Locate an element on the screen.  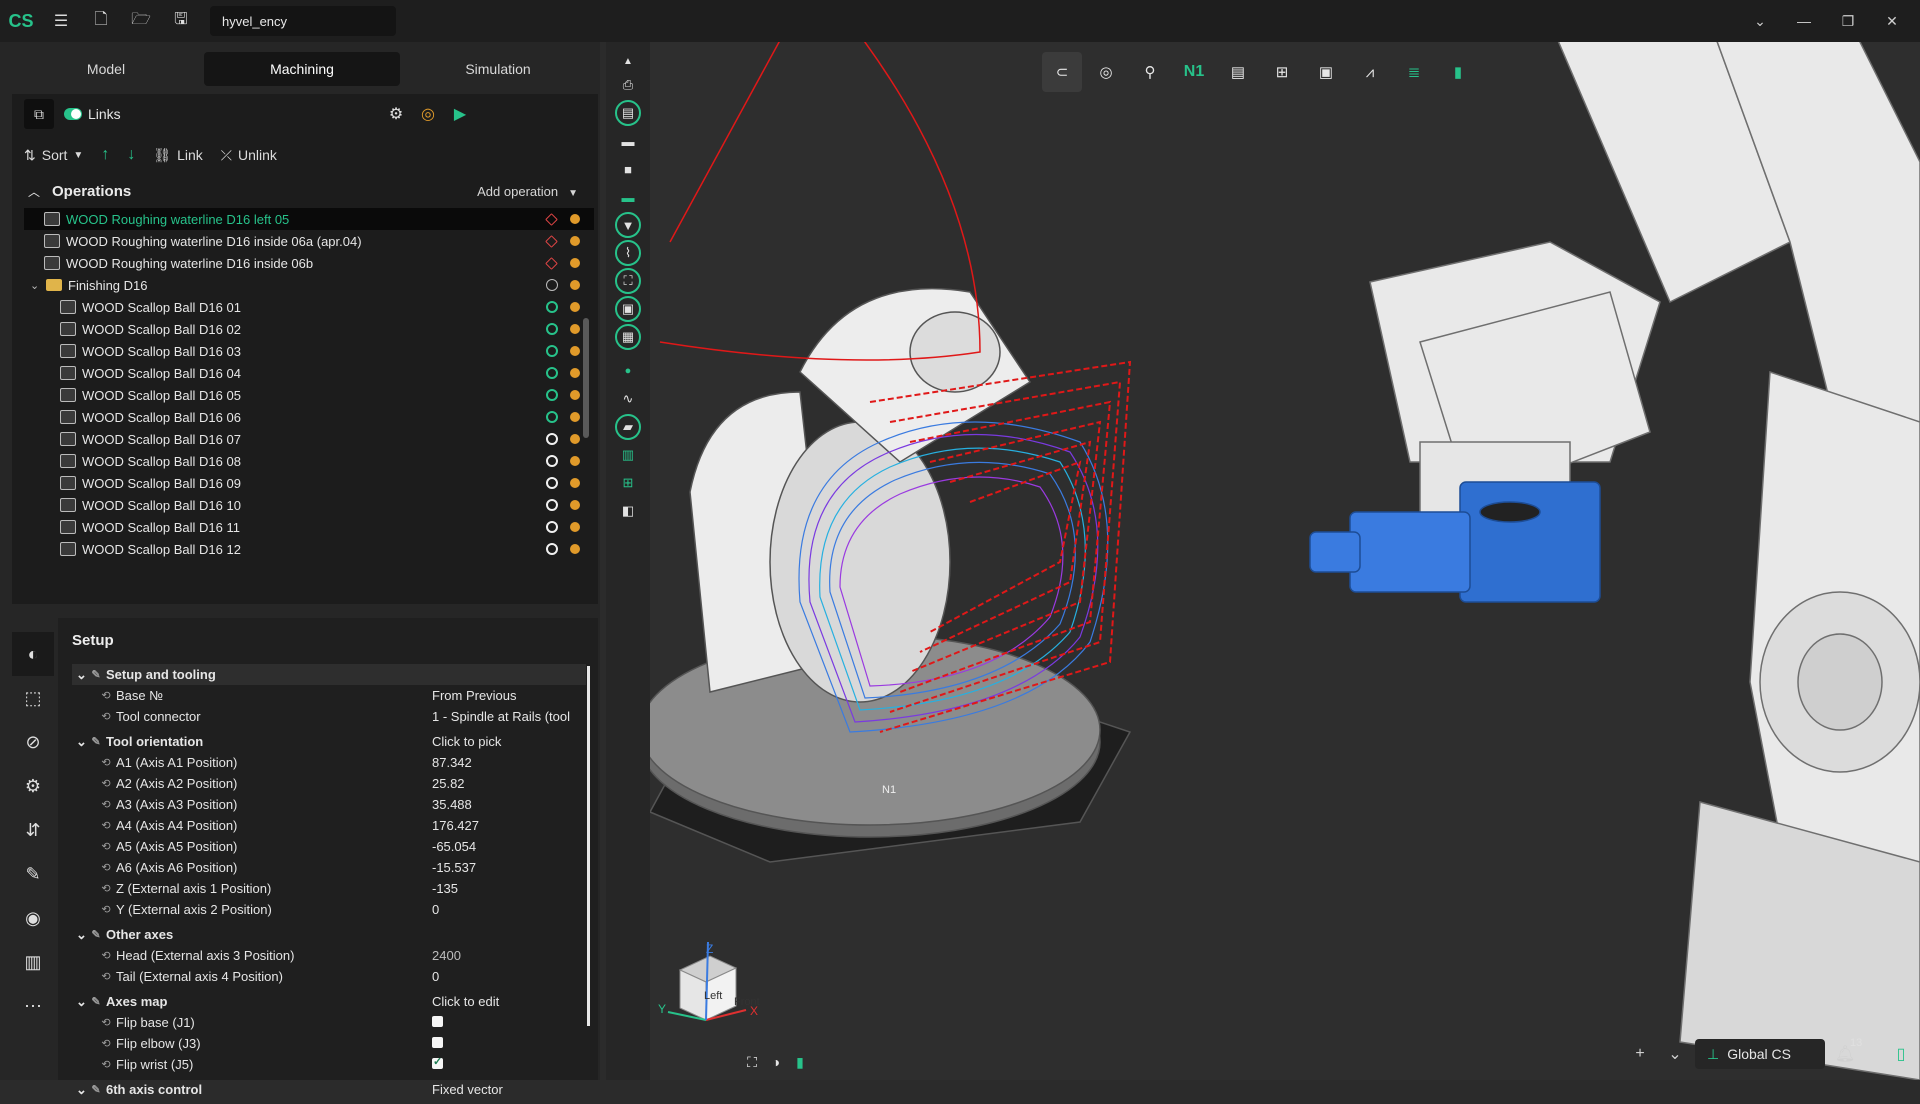
move-up-icon: ↑ is located at coordinates (105, 155).